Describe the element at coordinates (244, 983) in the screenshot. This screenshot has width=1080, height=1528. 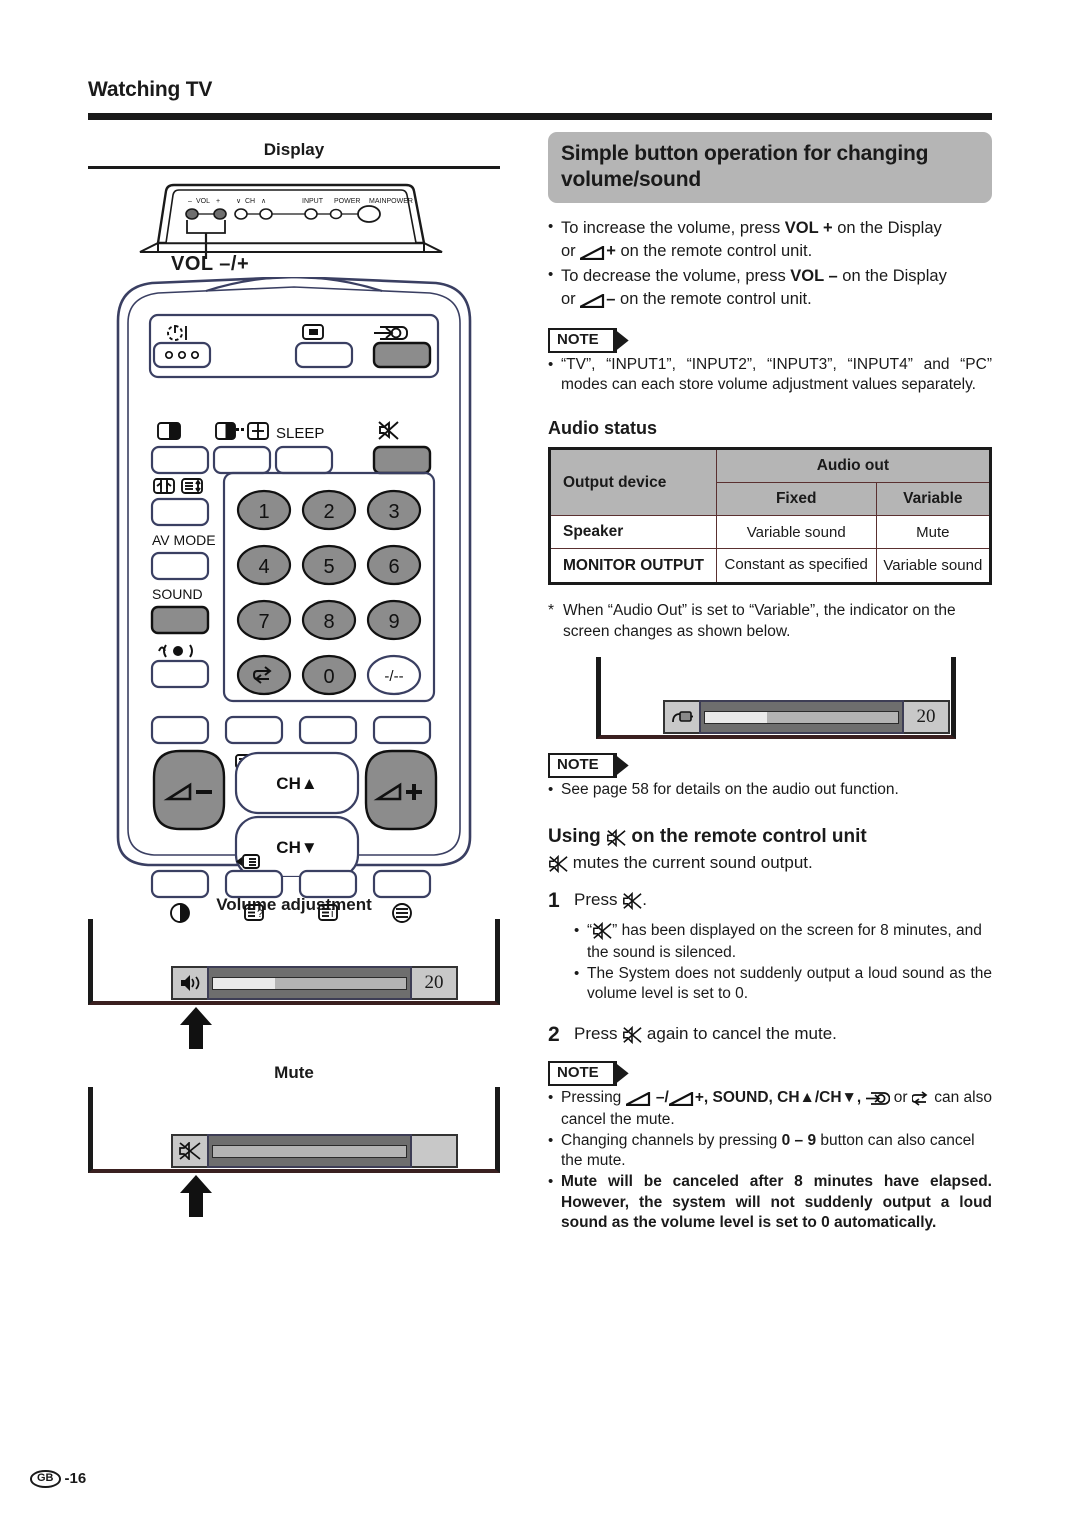
I see `volume-level-fill` at that location.